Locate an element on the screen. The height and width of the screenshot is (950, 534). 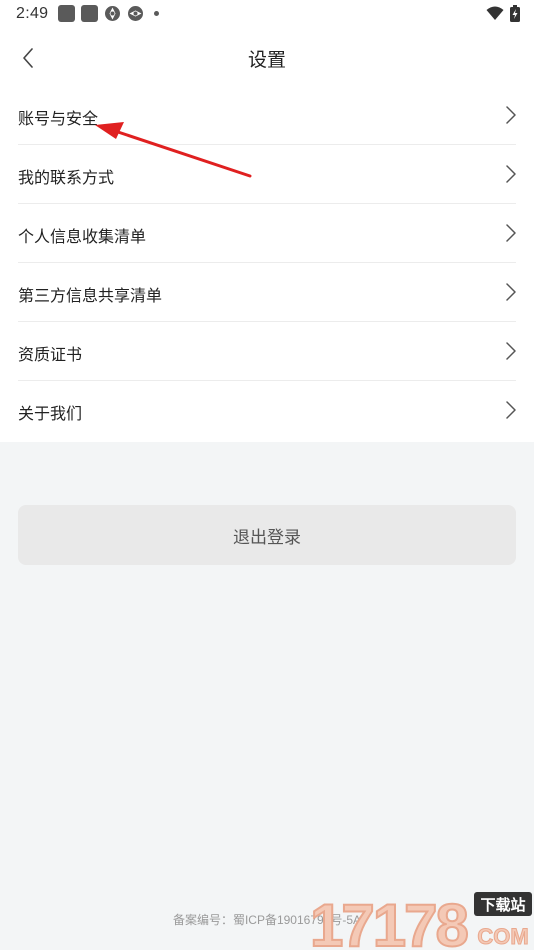
settings-item-label: 第三方信息共享清单 is located at coordinates (90, 296).